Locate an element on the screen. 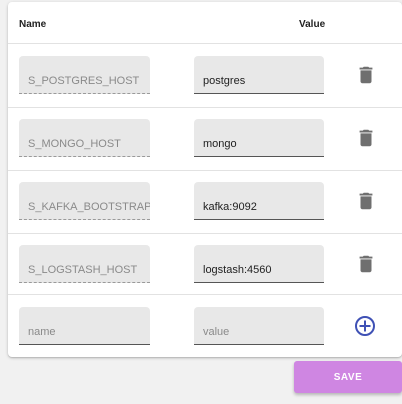  env-name-field: S_KAFKA_BOOTSTRAP is located at coordinates (84, 201).